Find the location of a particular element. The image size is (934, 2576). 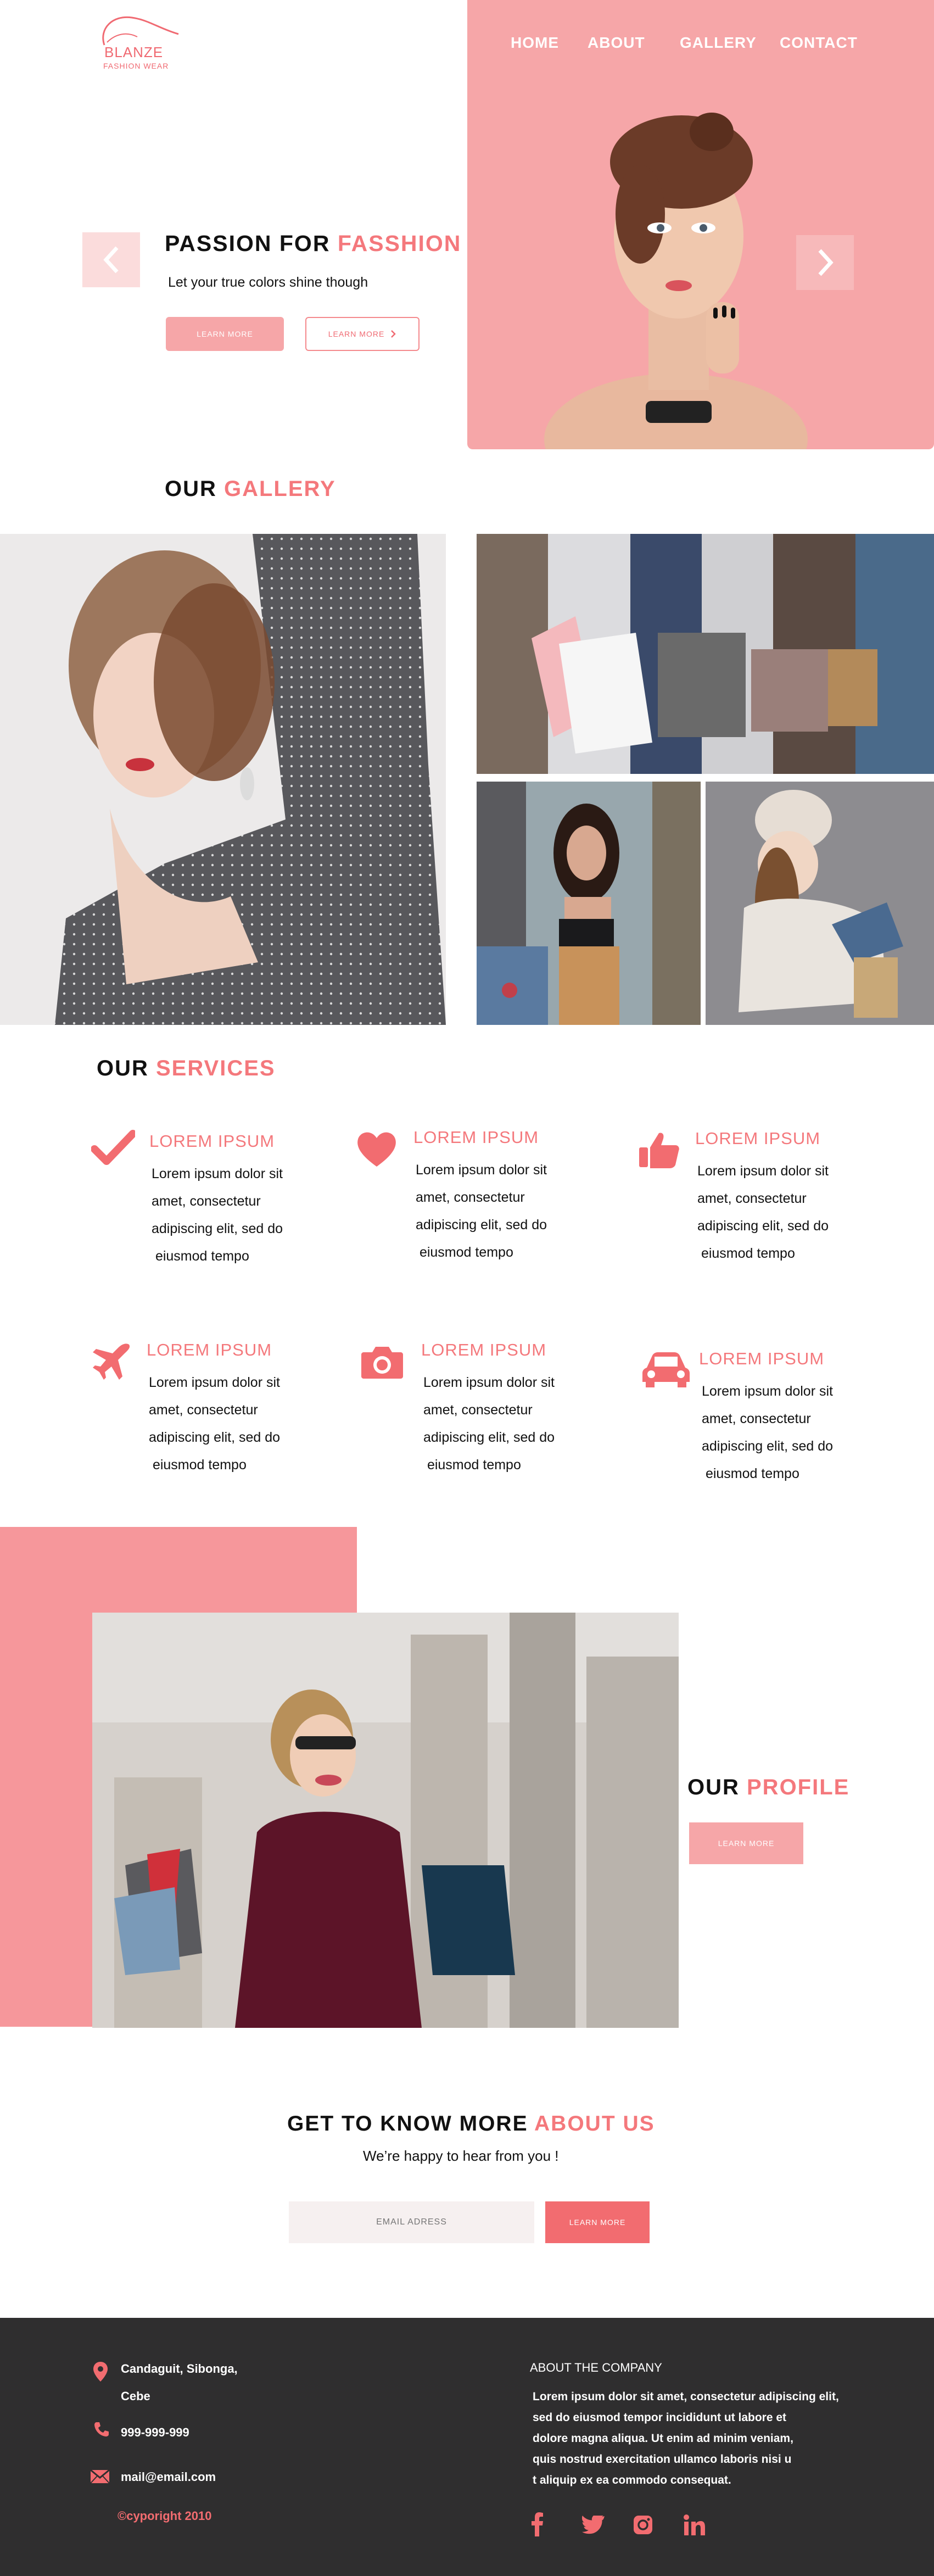

chevron-left-icon is located at coordinates (111, 260).